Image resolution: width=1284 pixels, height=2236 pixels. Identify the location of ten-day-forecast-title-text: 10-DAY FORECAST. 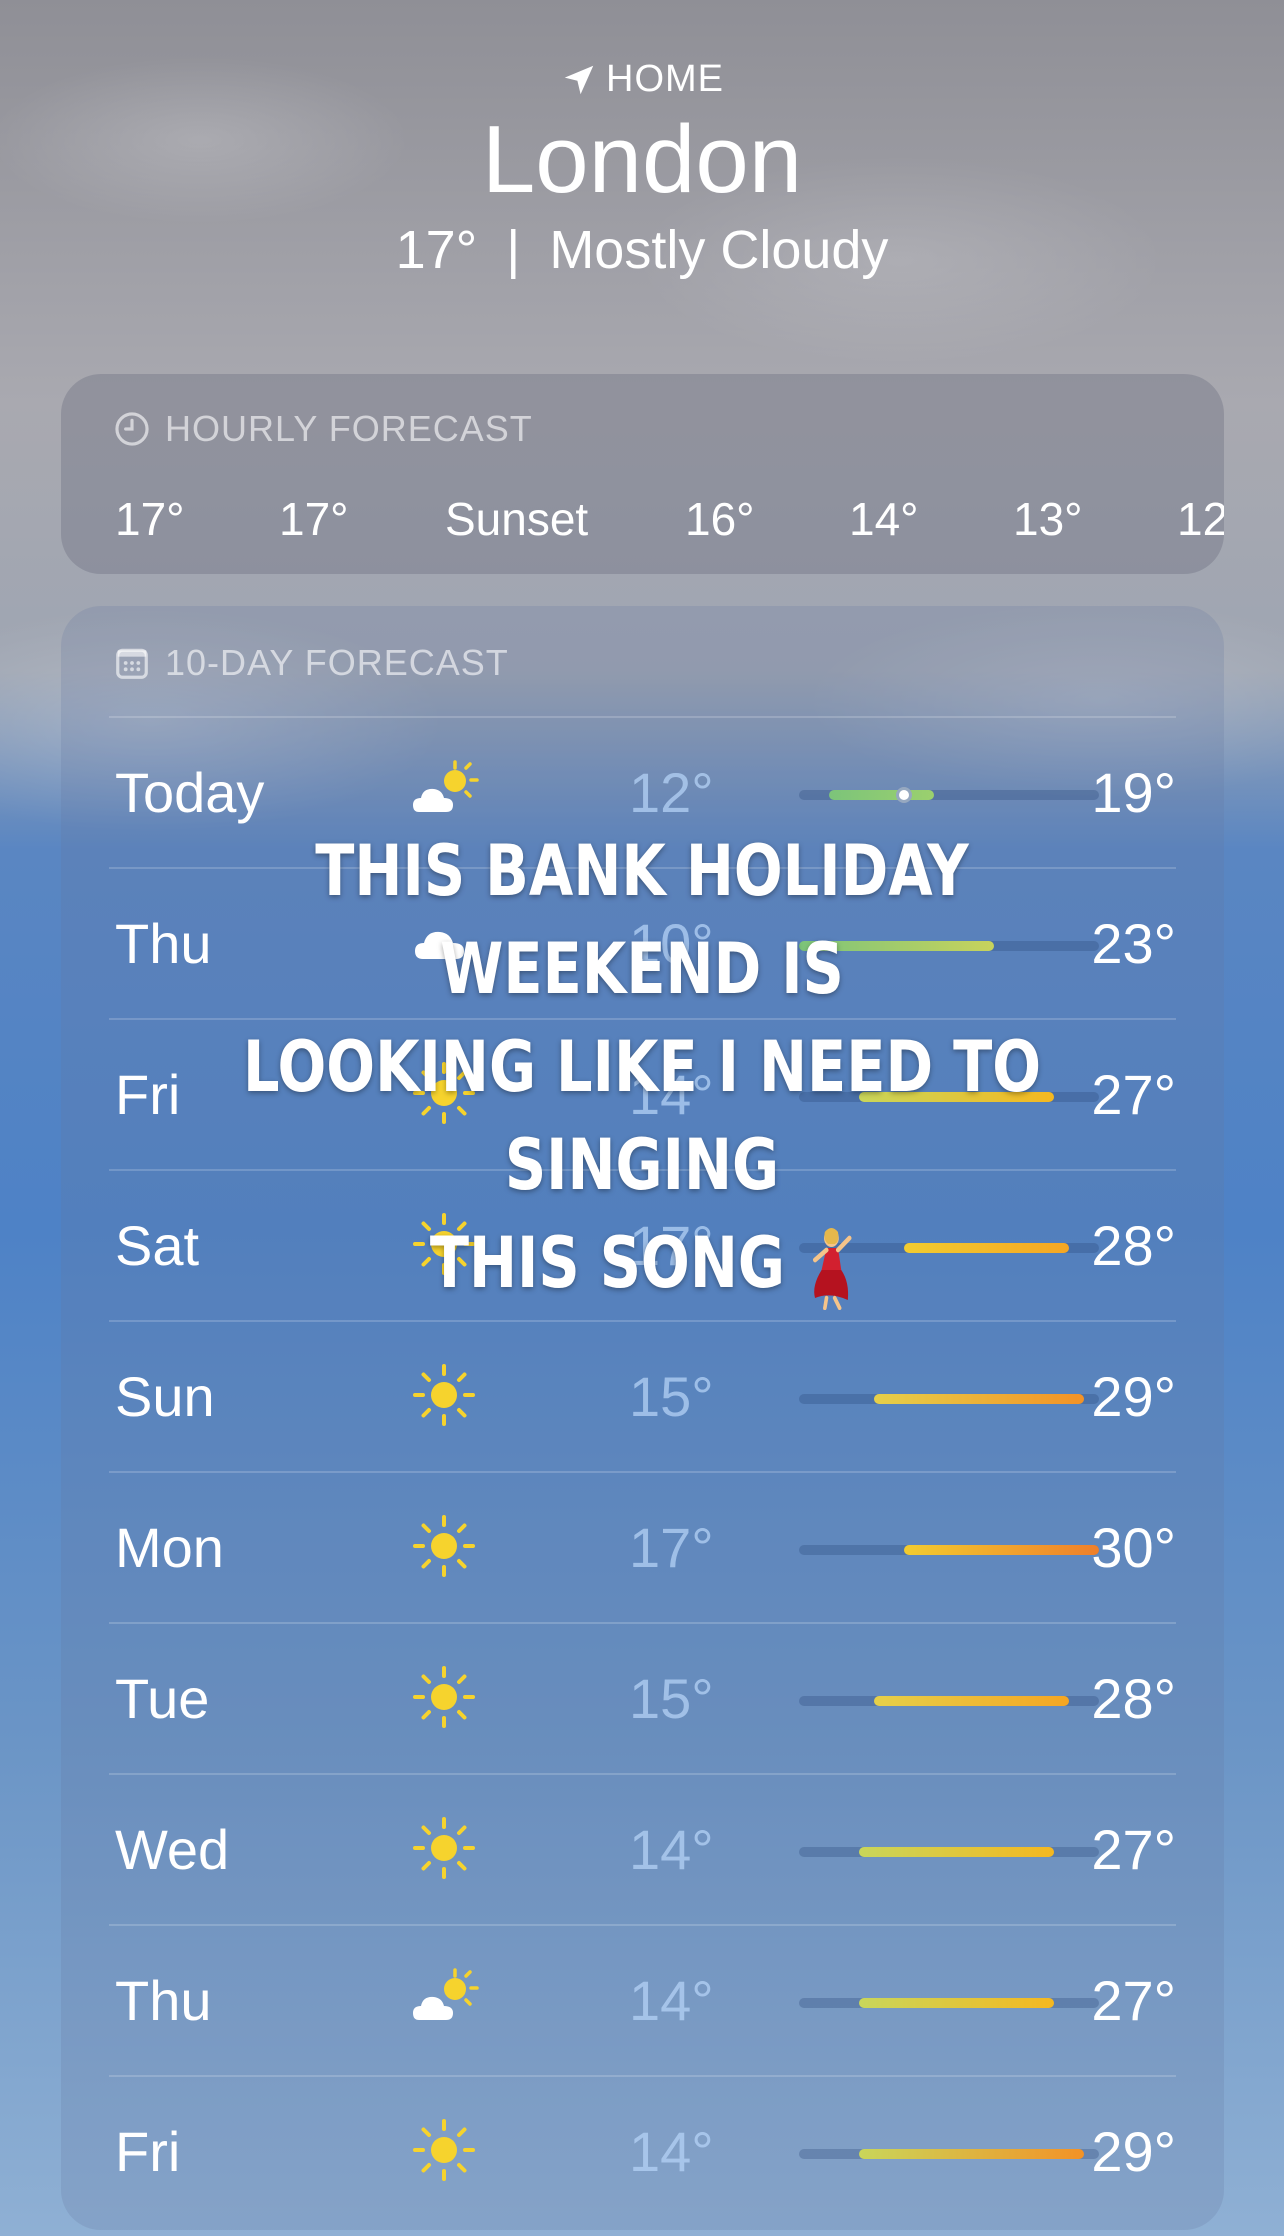
(337, 662).